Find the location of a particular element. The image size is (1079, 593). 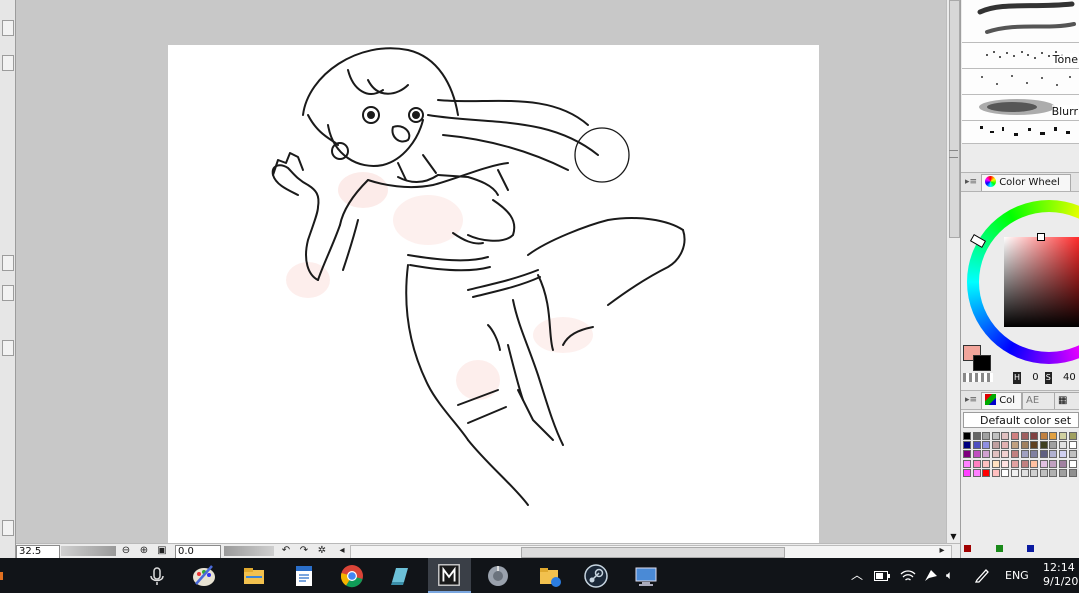

brush-preview-tone: Tone is located at coordinates (1020, 56).